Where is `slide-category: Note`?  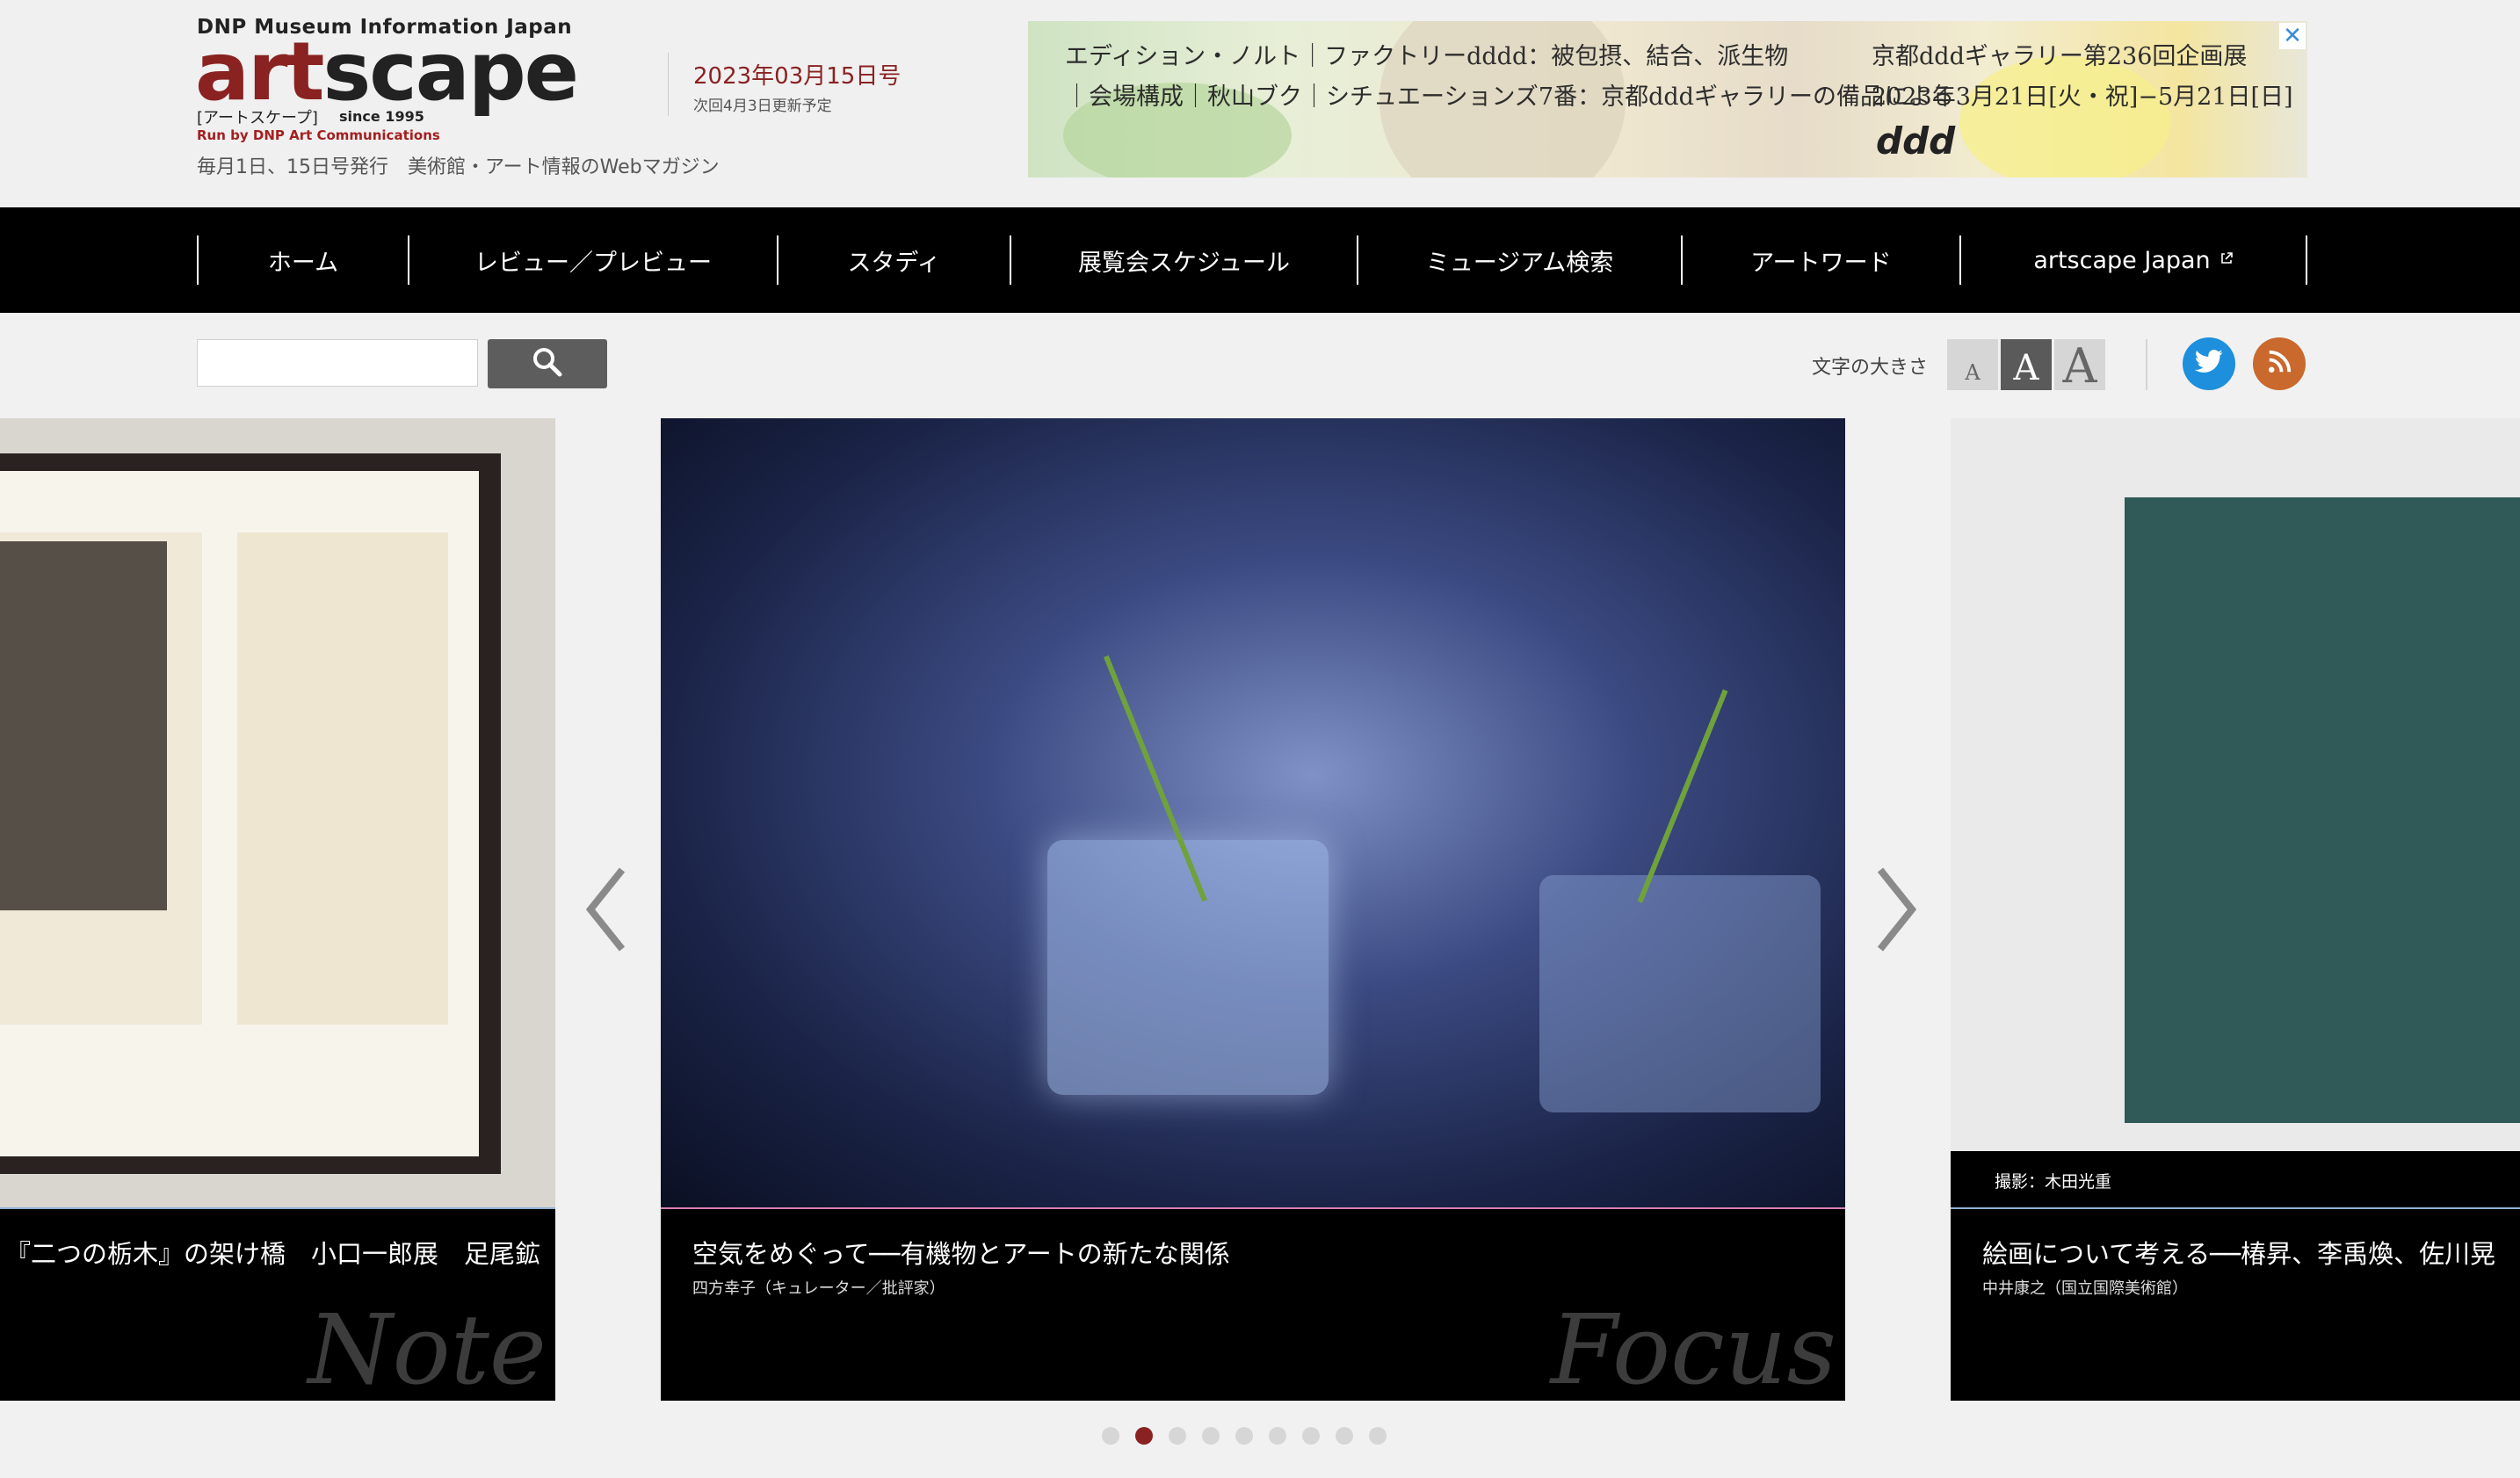
slide-category: Note is located at coordinates (427, 1347).